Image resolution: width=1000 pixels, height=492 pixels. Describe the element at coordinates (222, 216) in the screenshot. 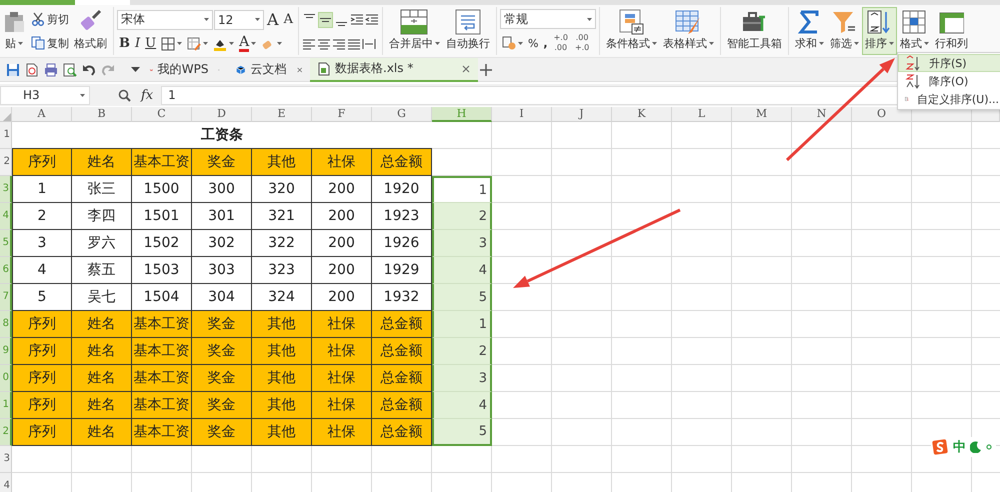

I see `table-cell: 301` at that location.